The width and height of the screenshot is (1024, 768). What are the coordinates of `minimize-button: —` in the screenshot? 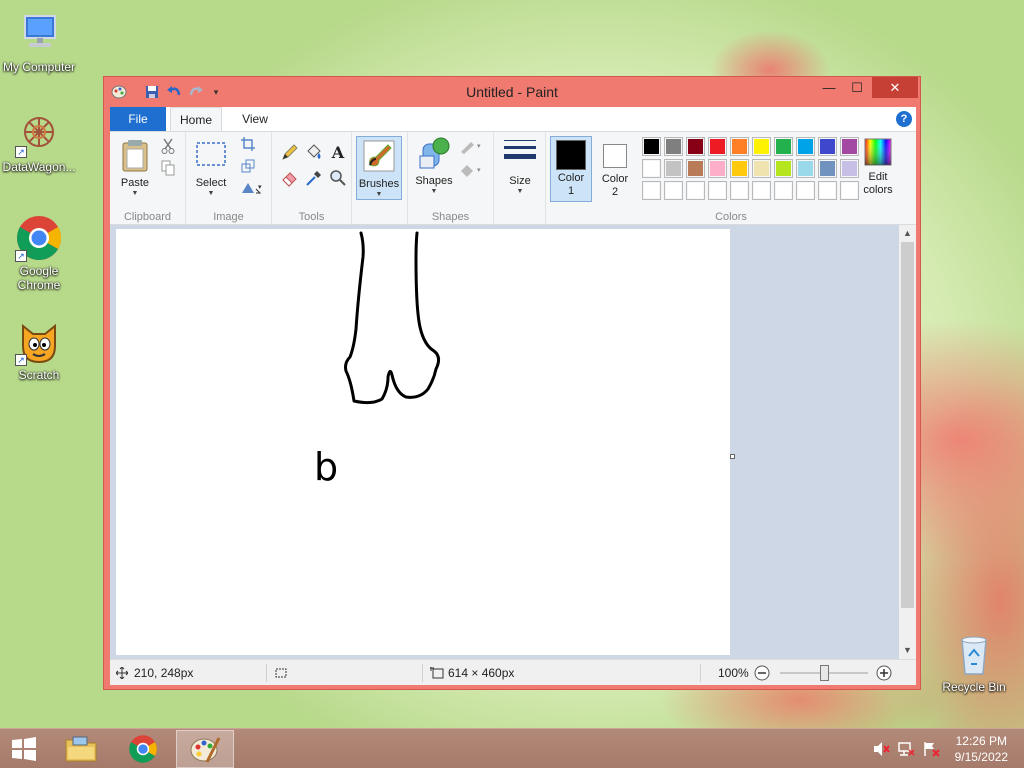 It's located at (829, 87).